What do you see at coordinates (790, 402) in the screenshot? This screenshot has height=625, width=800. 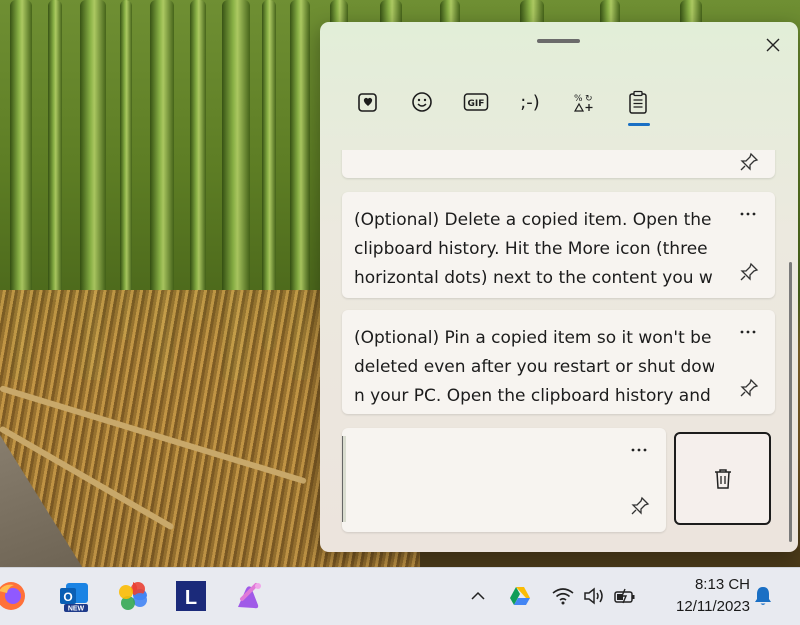 I see `scrollbar` at bounding box center [790, 402].